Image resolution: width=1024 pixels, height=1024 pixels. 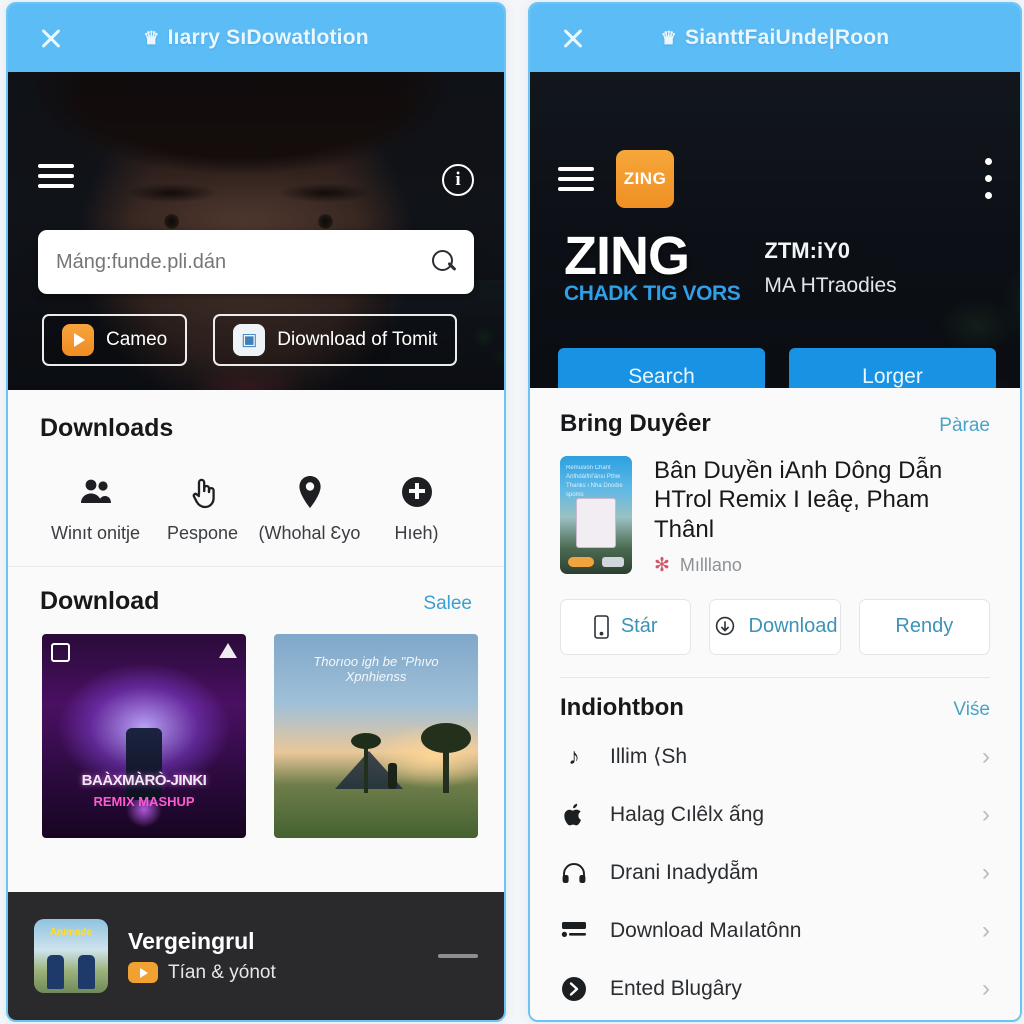 What do you see at coordinates (830, 285) in the screenshot?
I see `brand-line-2: MA HTraodies` at bounding box center [830, 285].